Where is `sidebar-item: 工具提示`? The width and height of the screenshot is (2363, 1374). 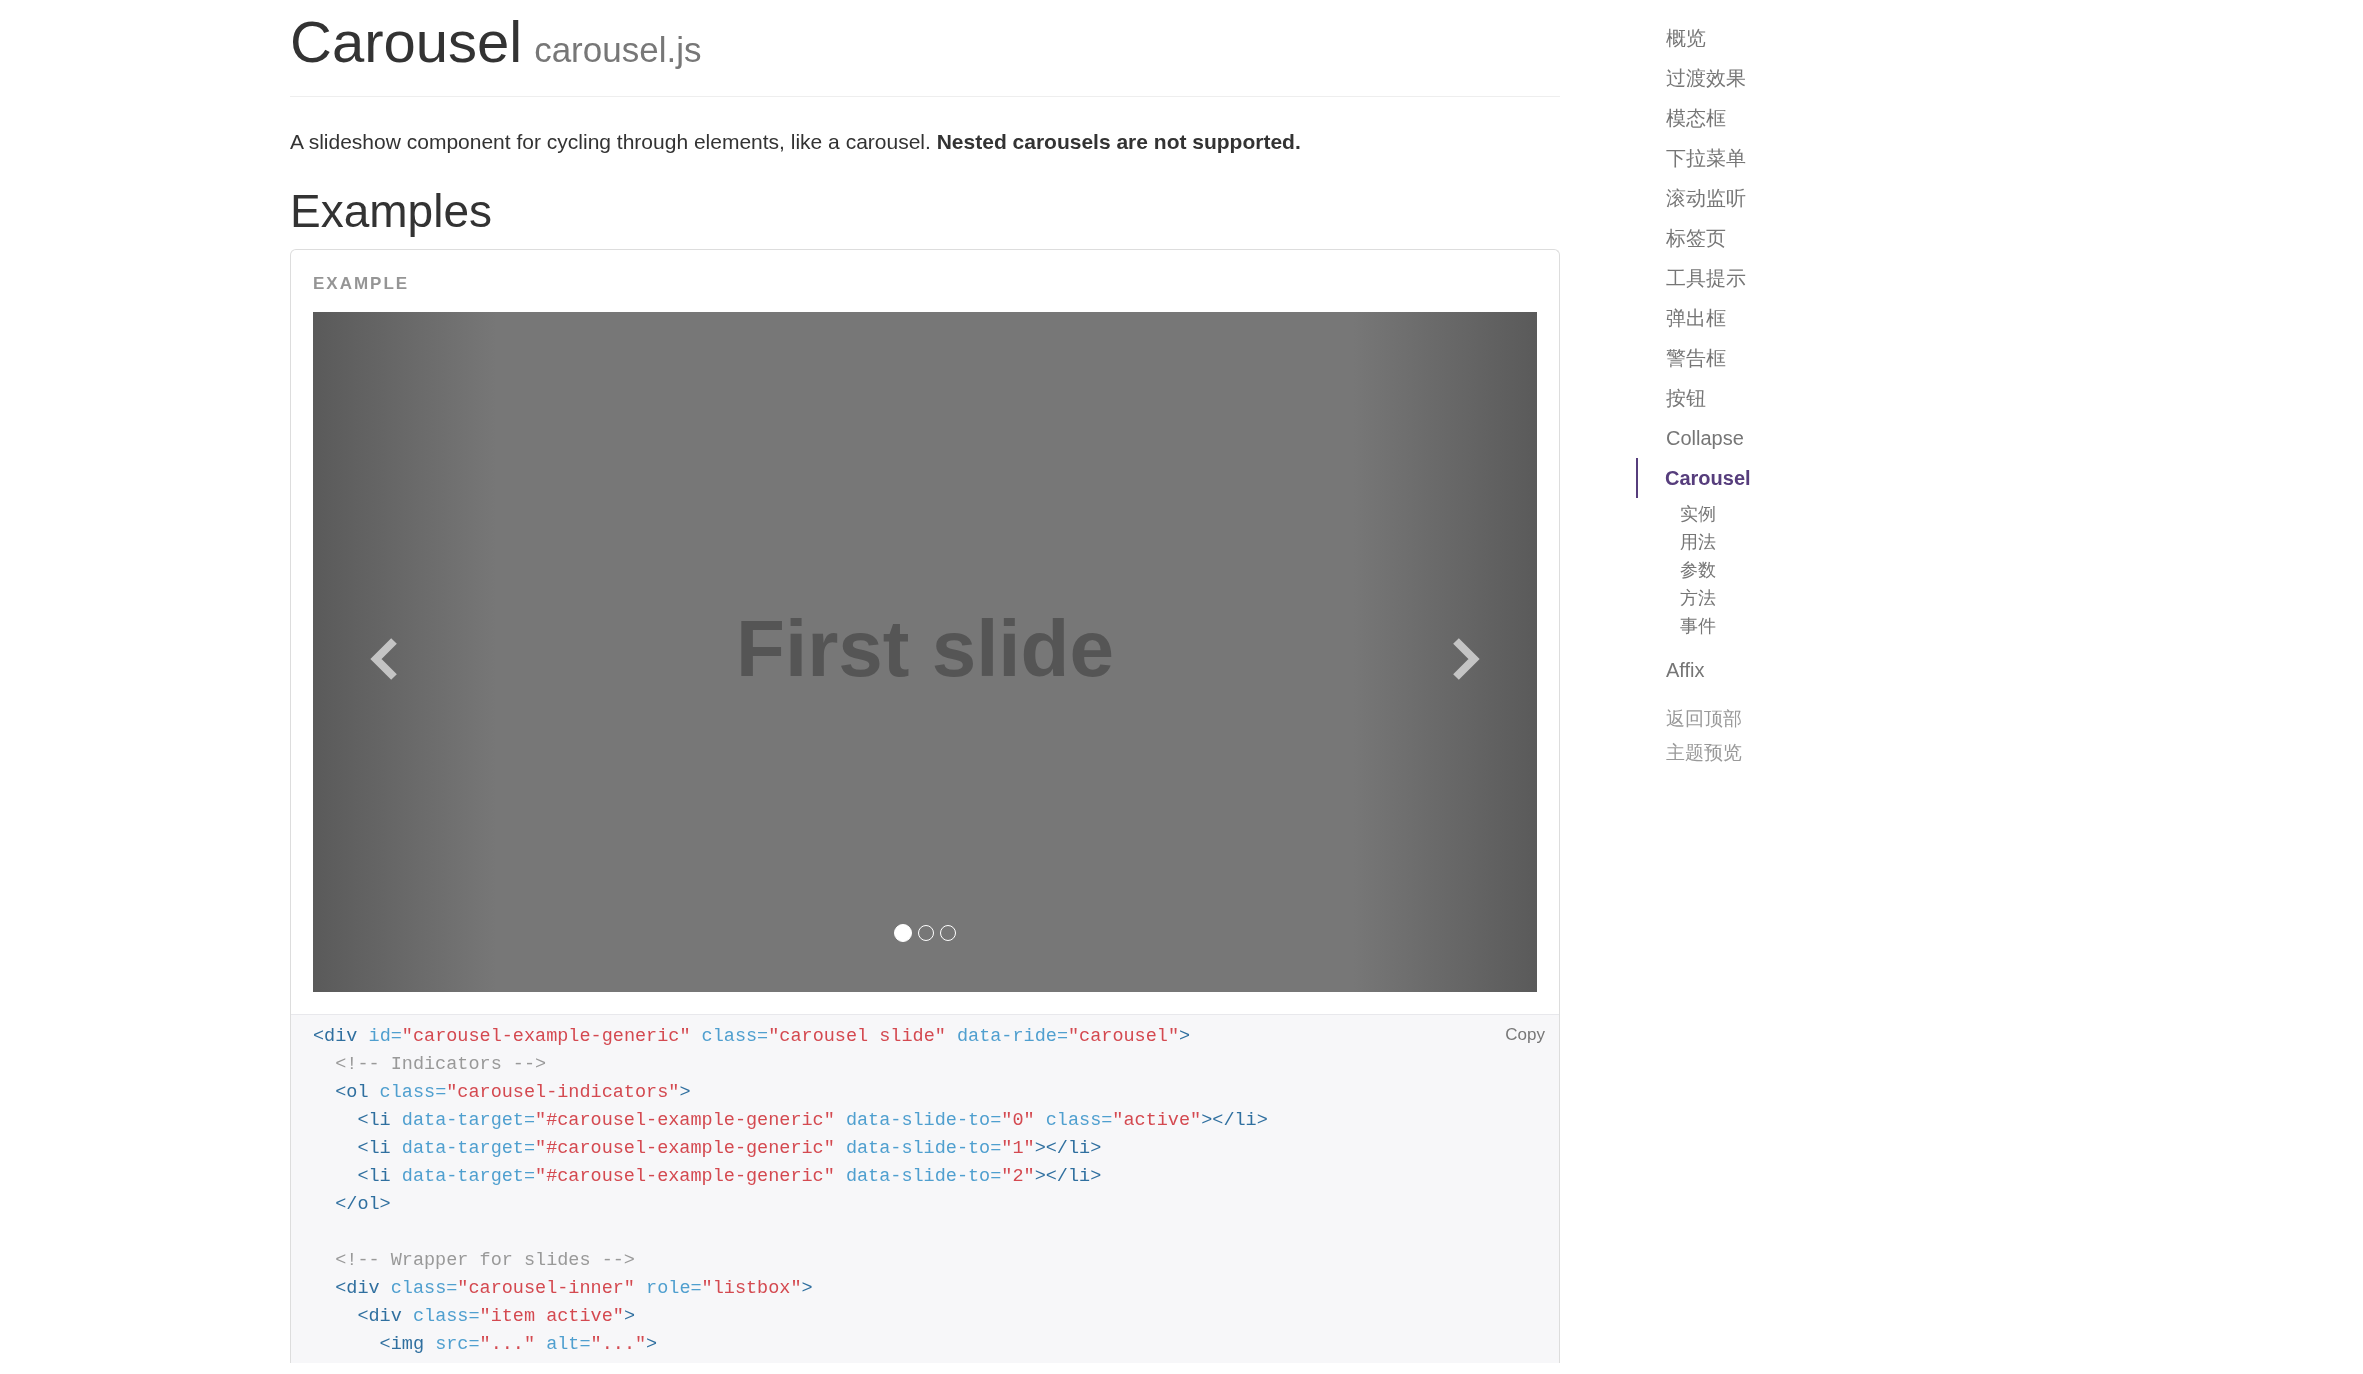
sidebar-item: 工具提示 is located at coordinates (1691, 278).